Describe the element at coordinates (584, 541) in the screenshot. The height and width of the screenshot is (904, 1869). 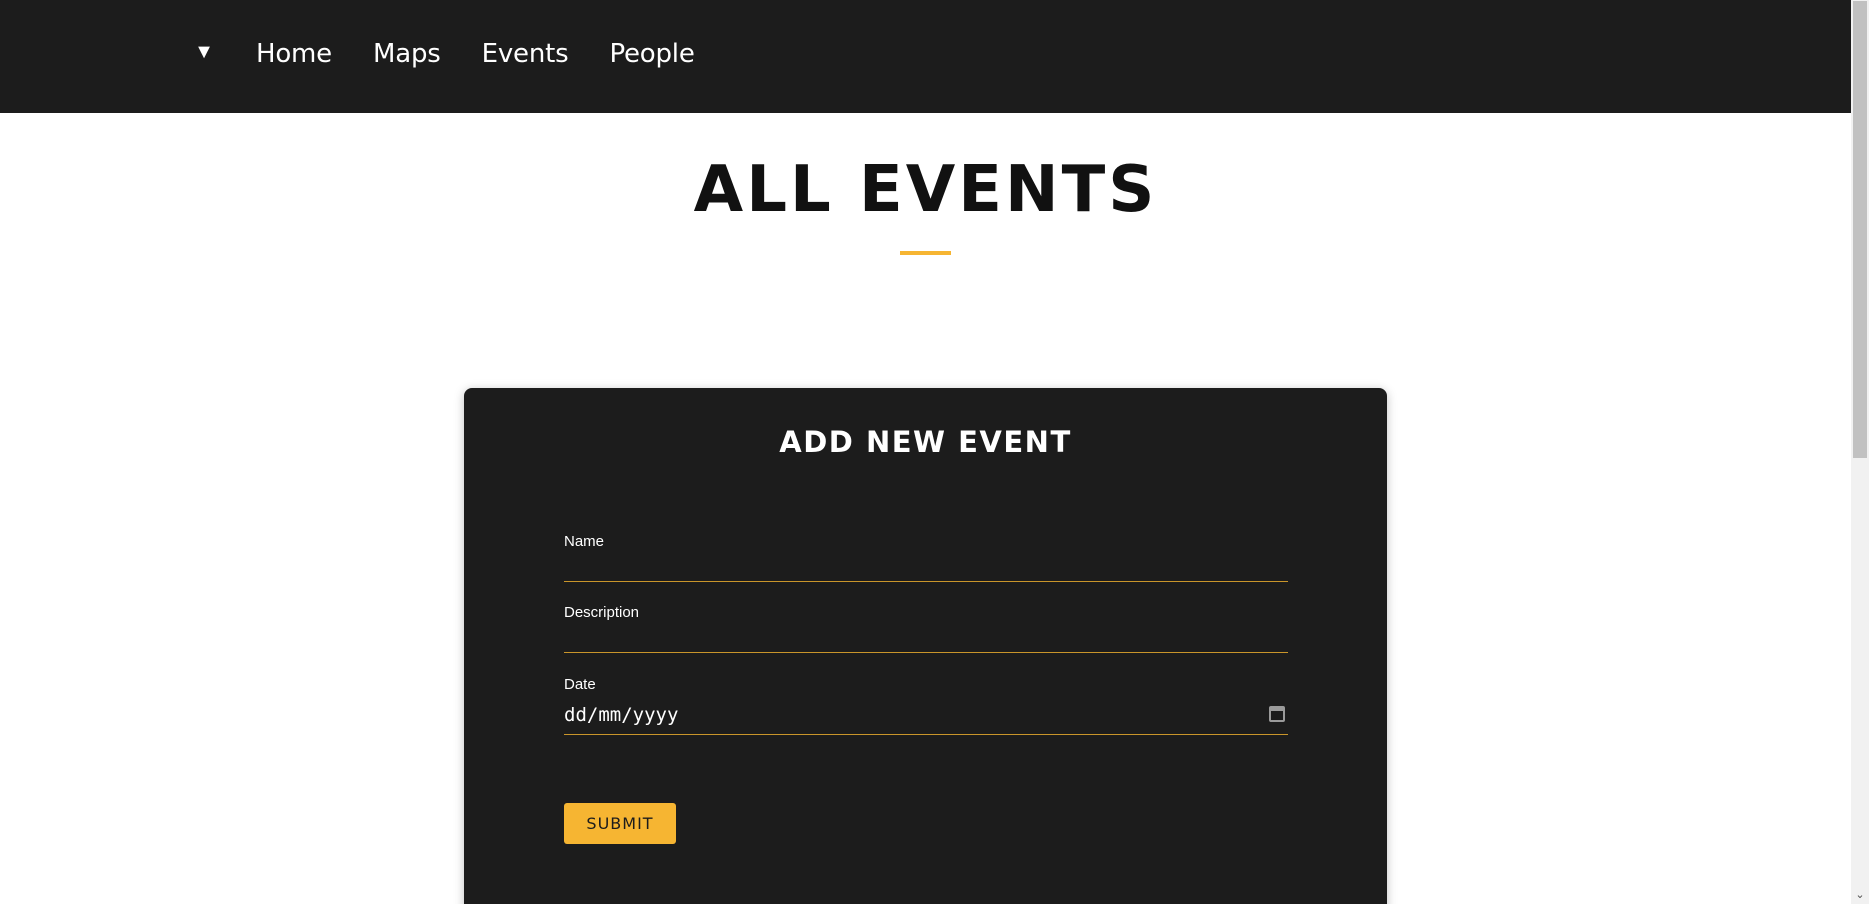
I see `name-label: Name` at that location.